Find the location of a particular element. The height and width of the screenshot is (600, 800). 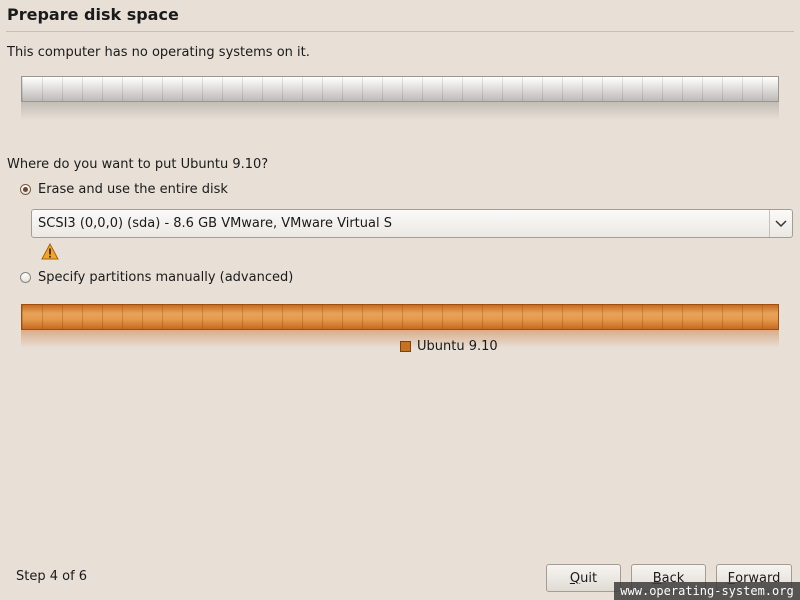

legend-swatch is located at coordinates (405, 346).